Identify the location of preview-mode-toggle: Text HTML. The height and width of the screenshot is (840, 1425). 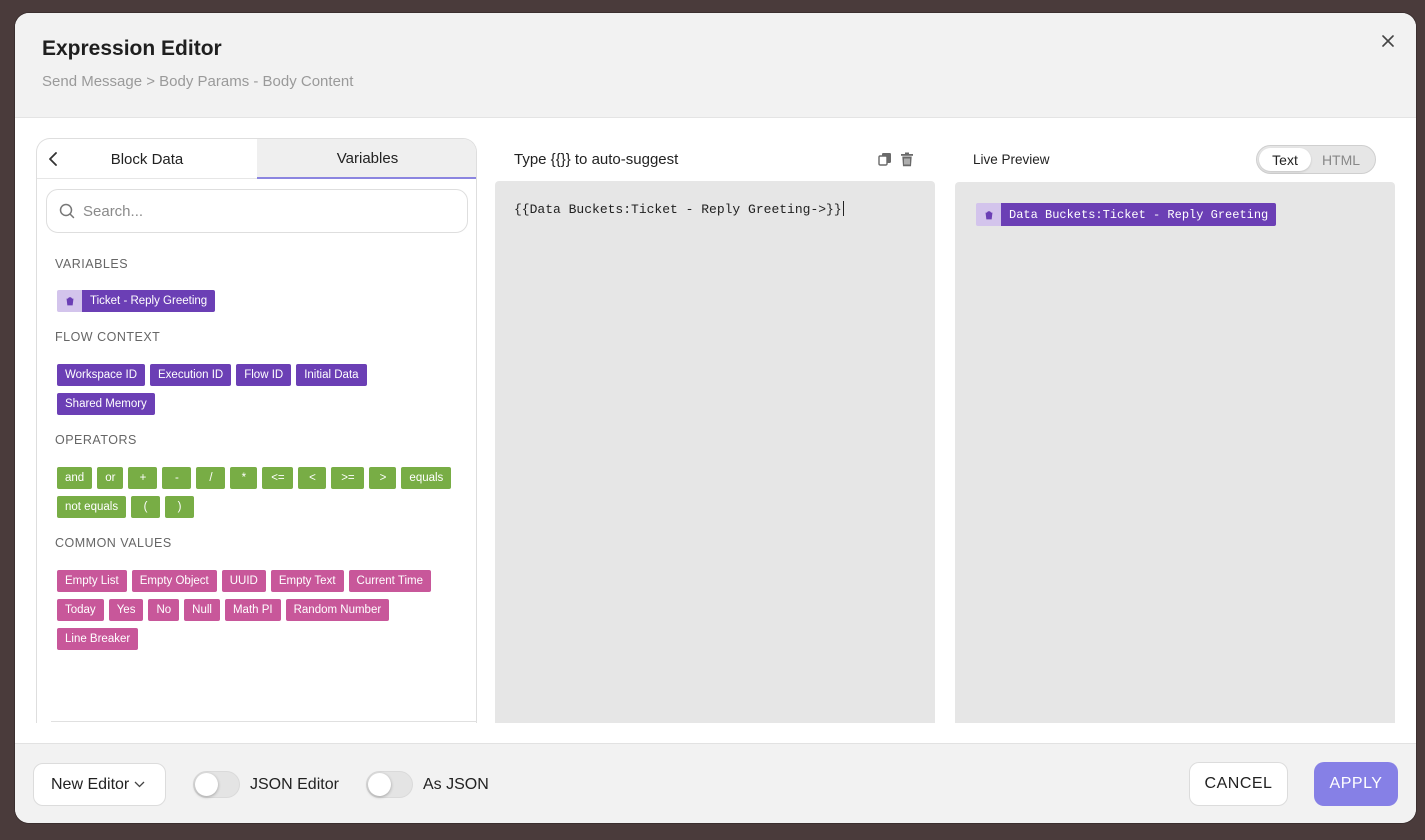
(1316, 159).